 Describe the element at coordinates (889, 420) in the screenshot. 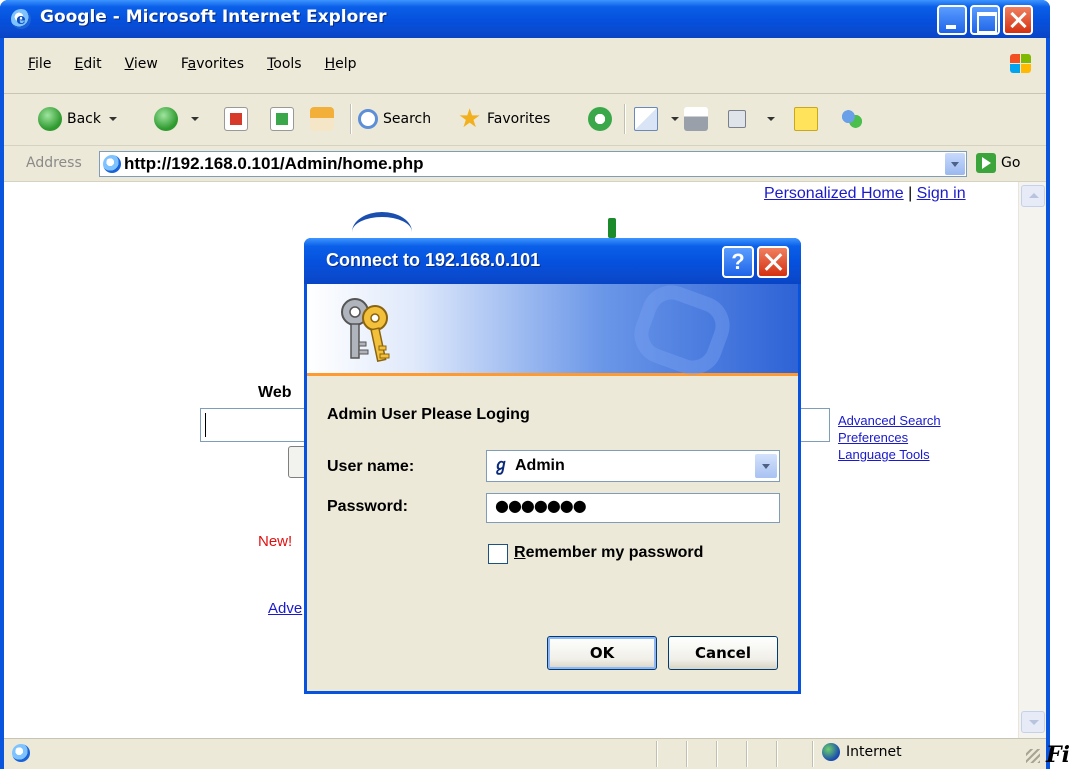

I see `advanced-search-link: Advanced Search` at that location.